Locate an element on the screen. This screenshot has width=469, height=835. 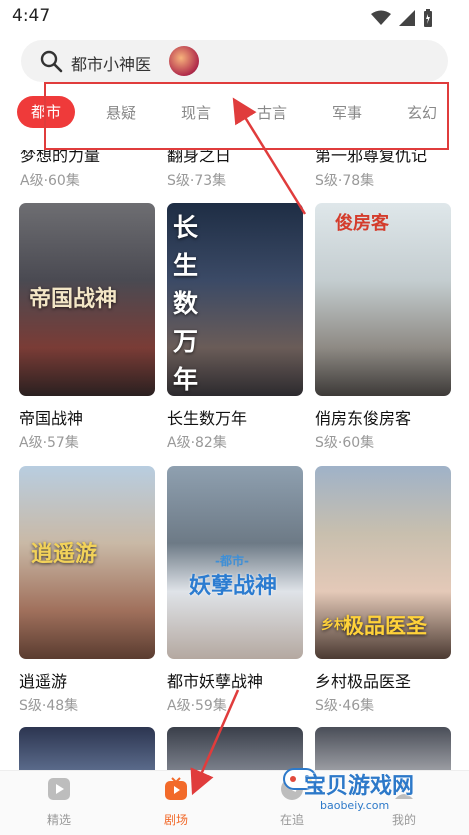
card-meta: S级·46集 is located at coordinates (345, 706).